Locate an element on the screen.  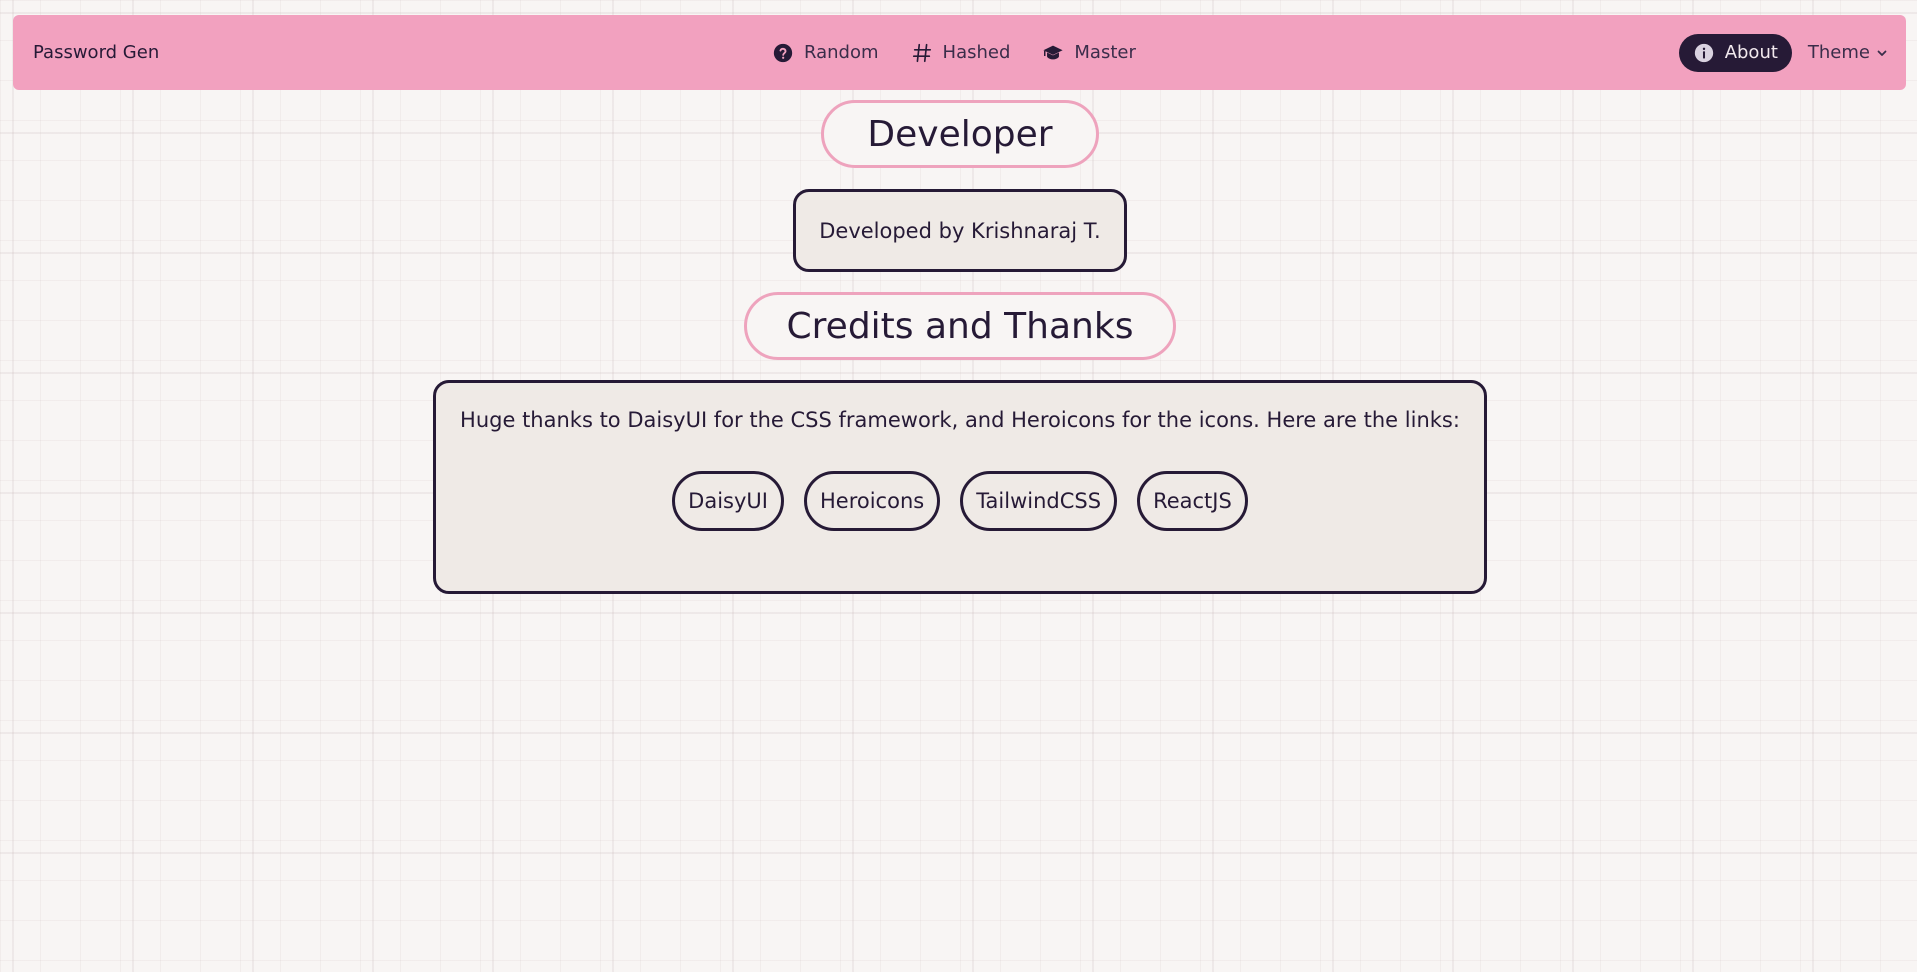
about-button: About is located at coordinates (1735, 52).